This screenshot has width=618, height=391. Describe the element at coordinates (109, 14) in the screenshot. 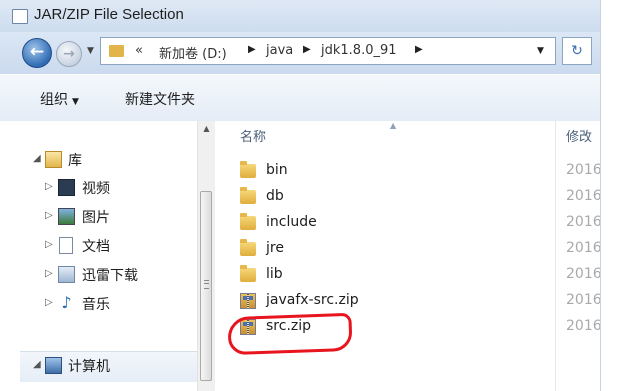

I see `window-title: JAR/ZIP File Selection` at that location.